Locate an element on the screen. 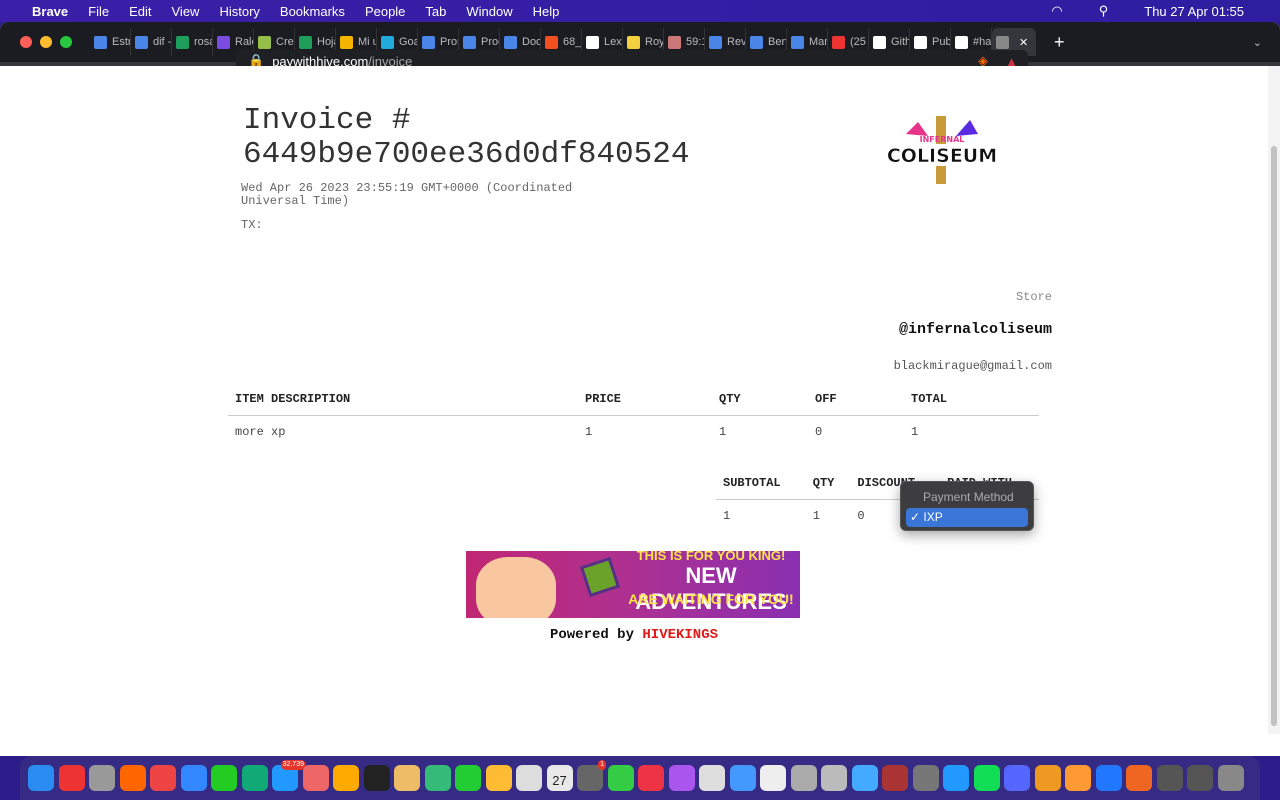 The width and height of the screenshot is (1280, 800). menu-file: File is located at coordinates (98, 11).